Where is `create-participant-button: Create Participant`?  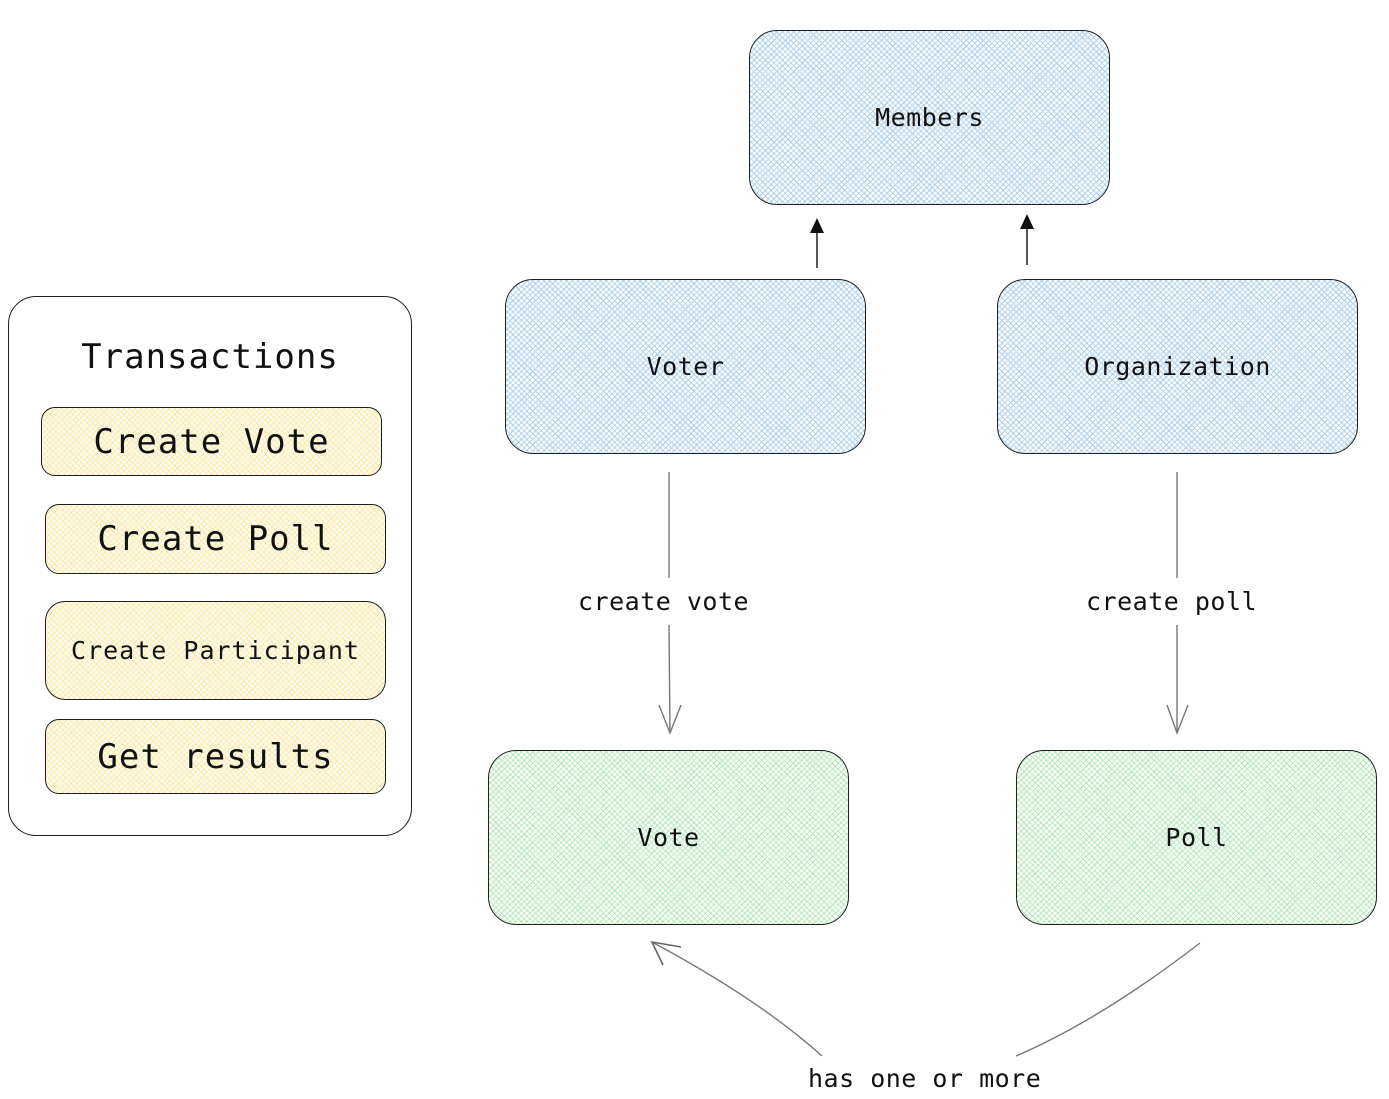 create-participant-button: Create Participant is located at coordinates (215, 650).